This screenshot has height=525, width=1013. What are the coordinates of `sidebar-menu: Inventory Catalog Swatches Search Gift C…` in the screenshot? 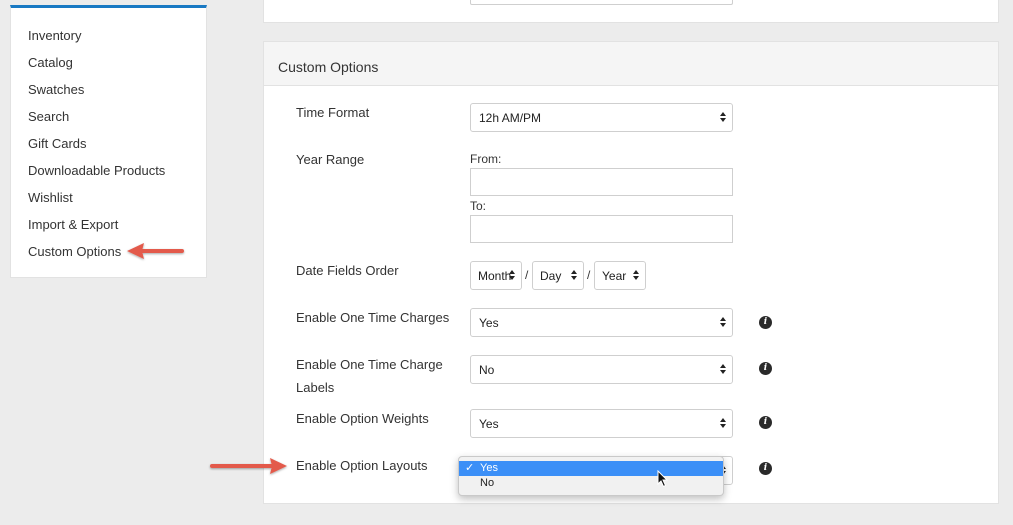 It's located at (108, 138).